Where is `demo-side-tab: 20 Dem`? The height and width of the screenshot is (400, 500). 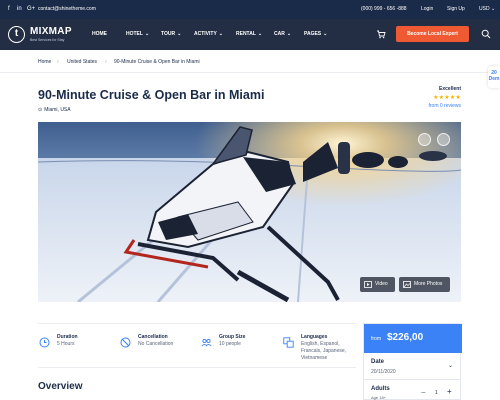 demo-side-tab: 20 Dem is located at coordinates (494, 77).